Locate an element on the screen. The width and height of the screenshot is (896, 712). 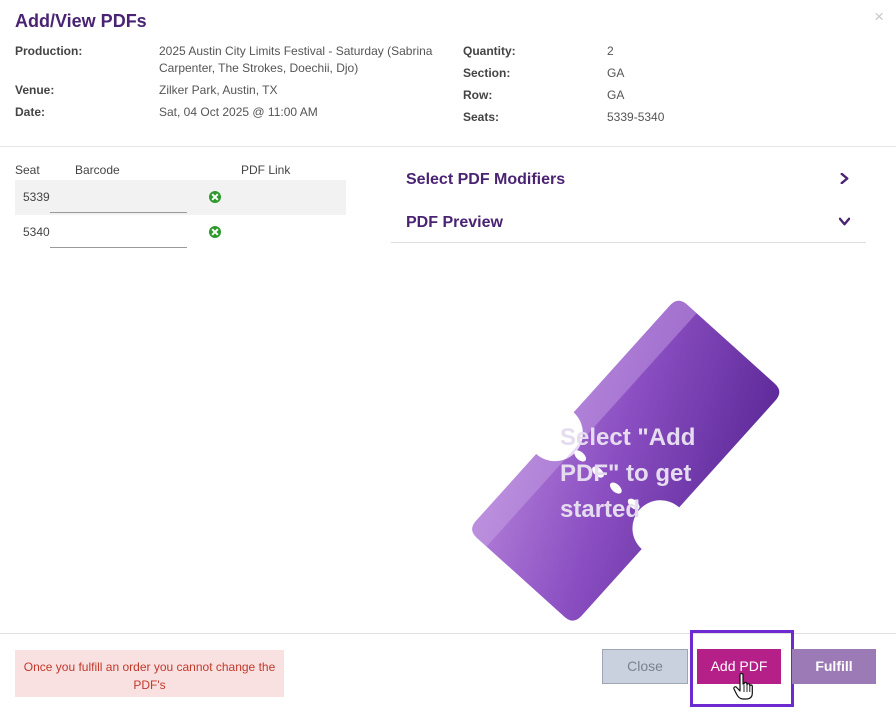
section-value: GA is located at coordinates (616, 73).